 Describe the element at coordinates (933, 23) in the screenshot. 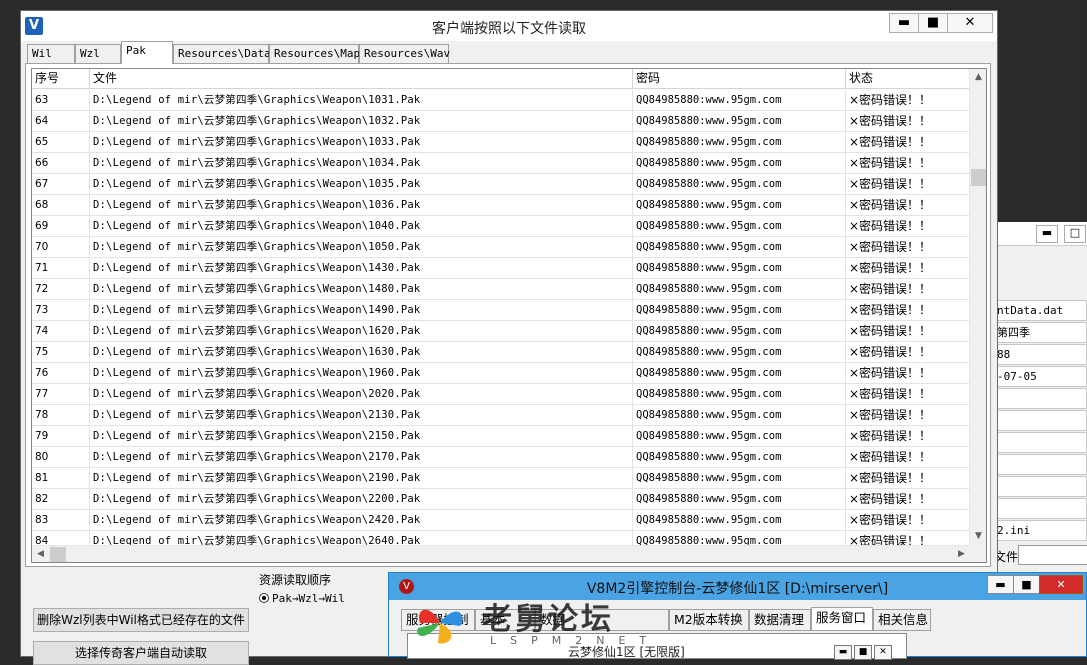

I see `maximize-button: ■` at that location.